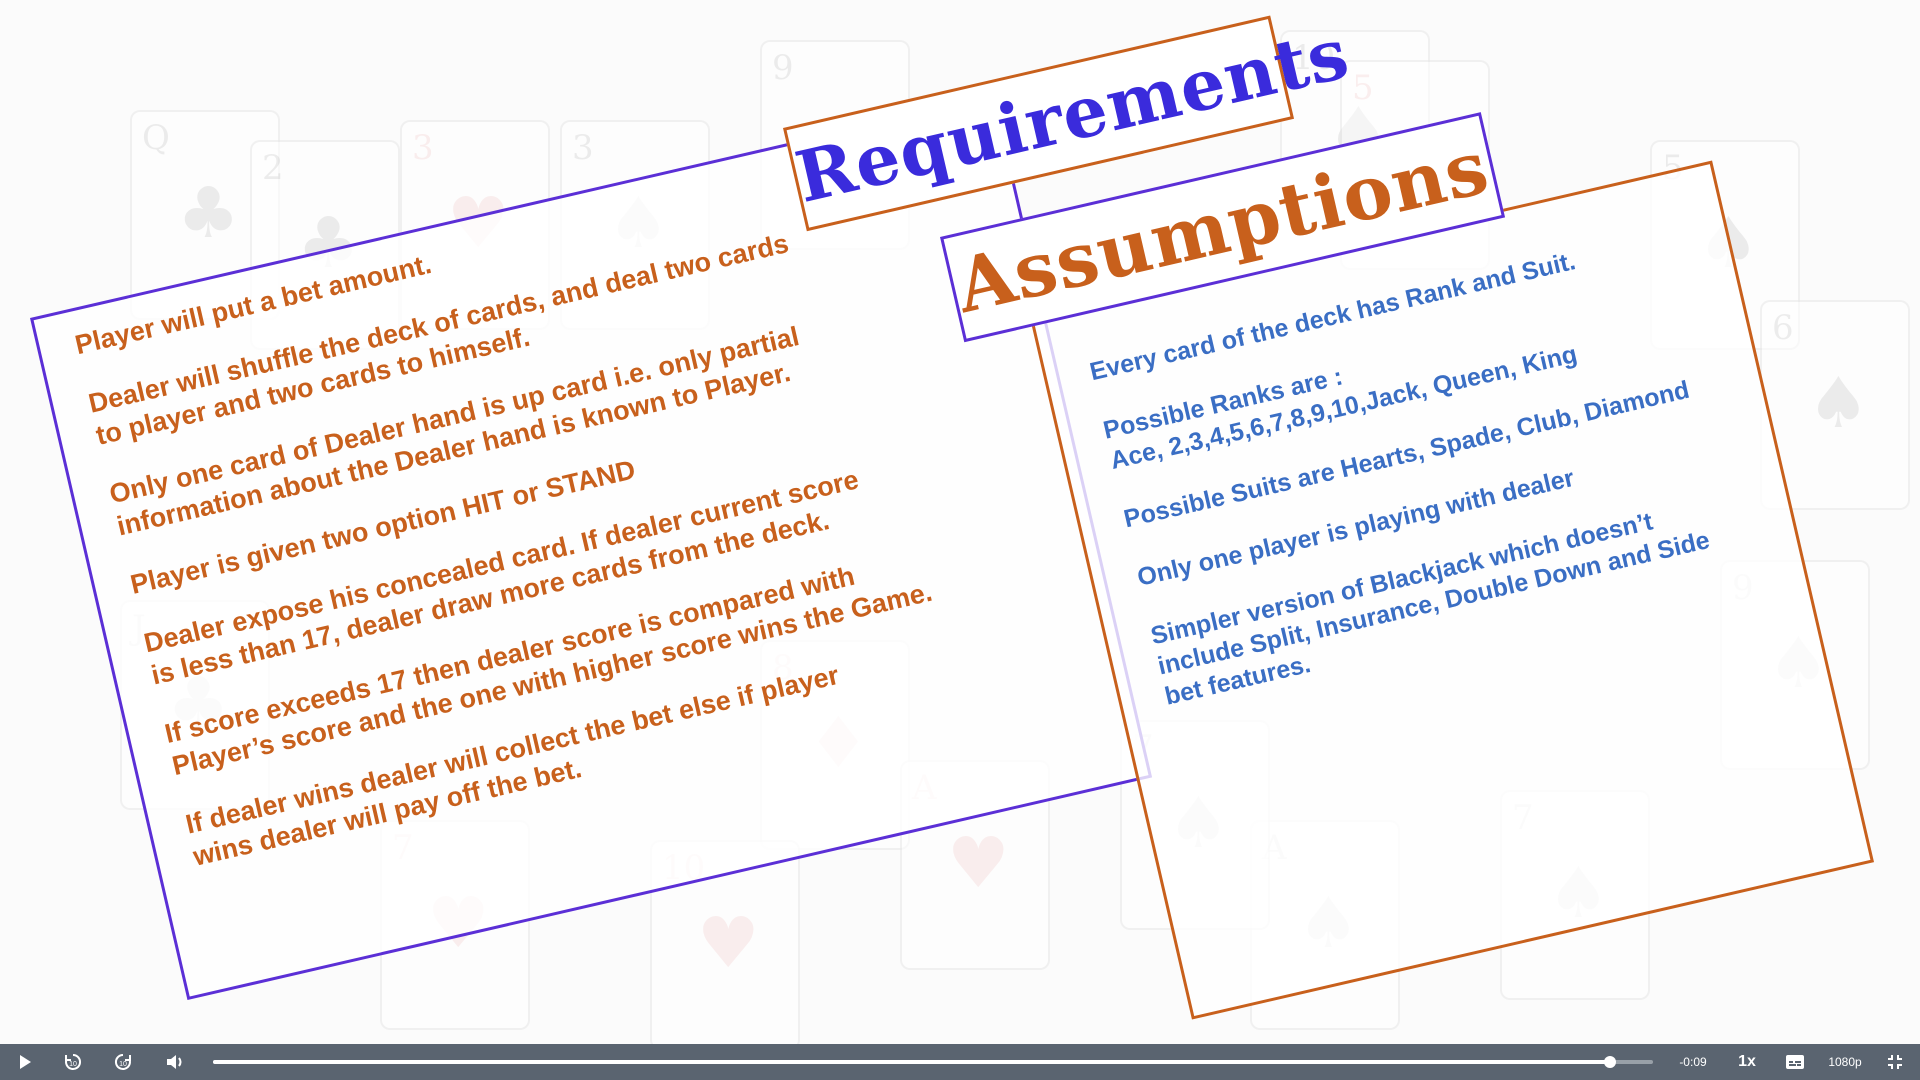  I want to click on captions-icon, so click(1795, 1062).